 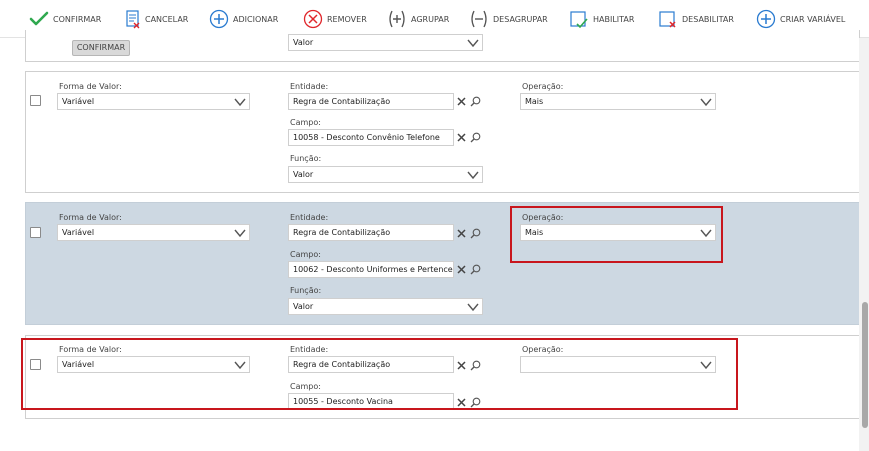 I want to click on enable-check-icon, so click(x=579, y=20).